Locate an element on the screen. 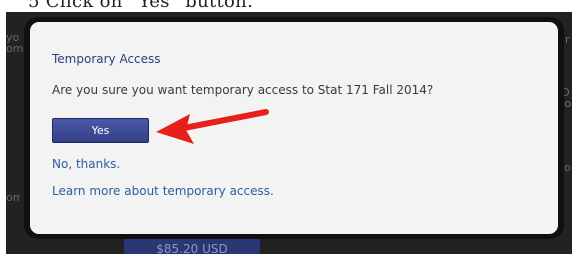 The height and width of the screenshot is (254, 576). background-text-fragment: om is located at coordinates (13, 197).